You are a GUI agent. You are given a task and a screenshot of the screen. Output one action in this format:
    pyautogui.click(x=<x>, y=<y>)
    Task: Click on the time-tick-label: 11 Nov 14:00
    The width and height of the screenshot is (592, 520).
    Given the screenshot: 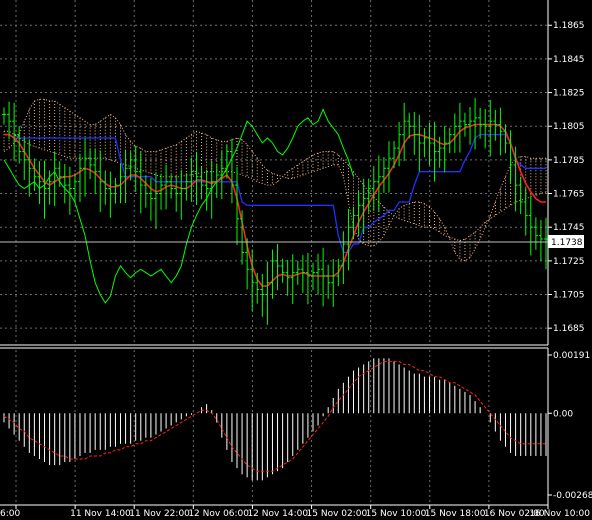 What is the action you would take?
    pyautogui.click(x=100, y=514)
    